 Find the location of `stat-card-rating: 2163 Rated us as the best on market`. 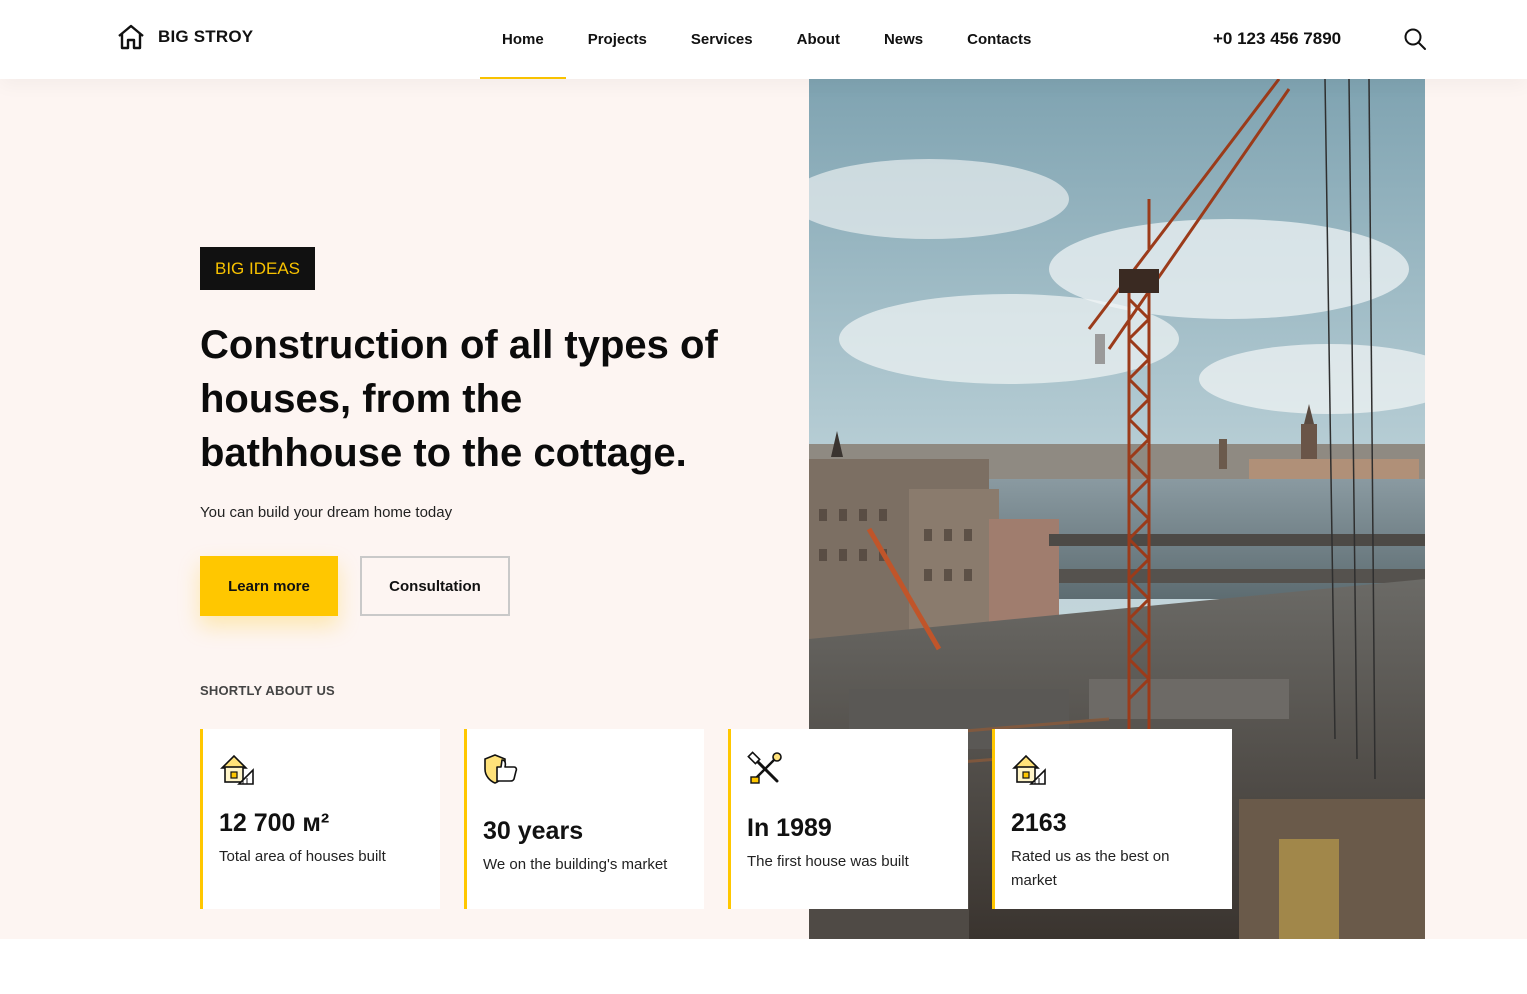

stat-card-rating: 2163 Rated us as the best on market is located at coordinates (1112, 819).